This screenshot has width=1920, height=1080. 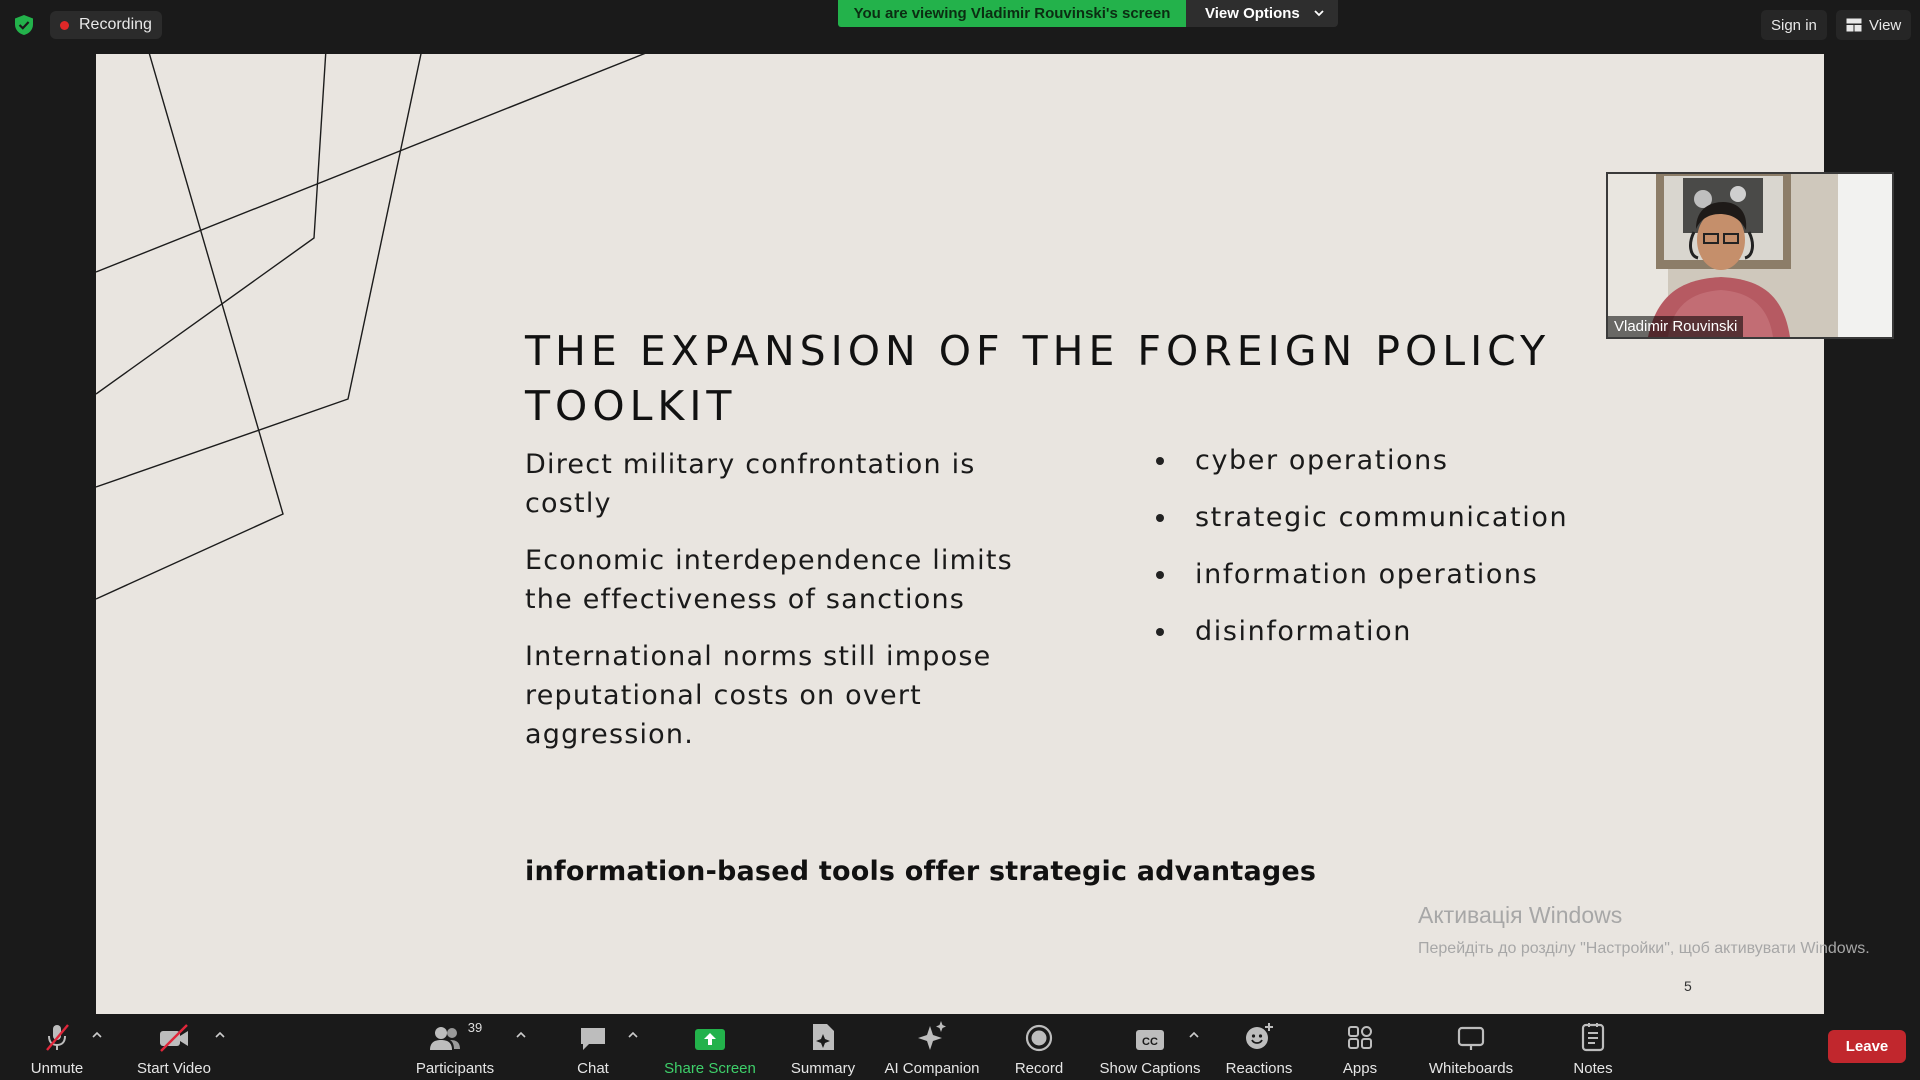 I want to click on participant-name-label: Vladimir Rouvinski, so click(x=1676, y=326).